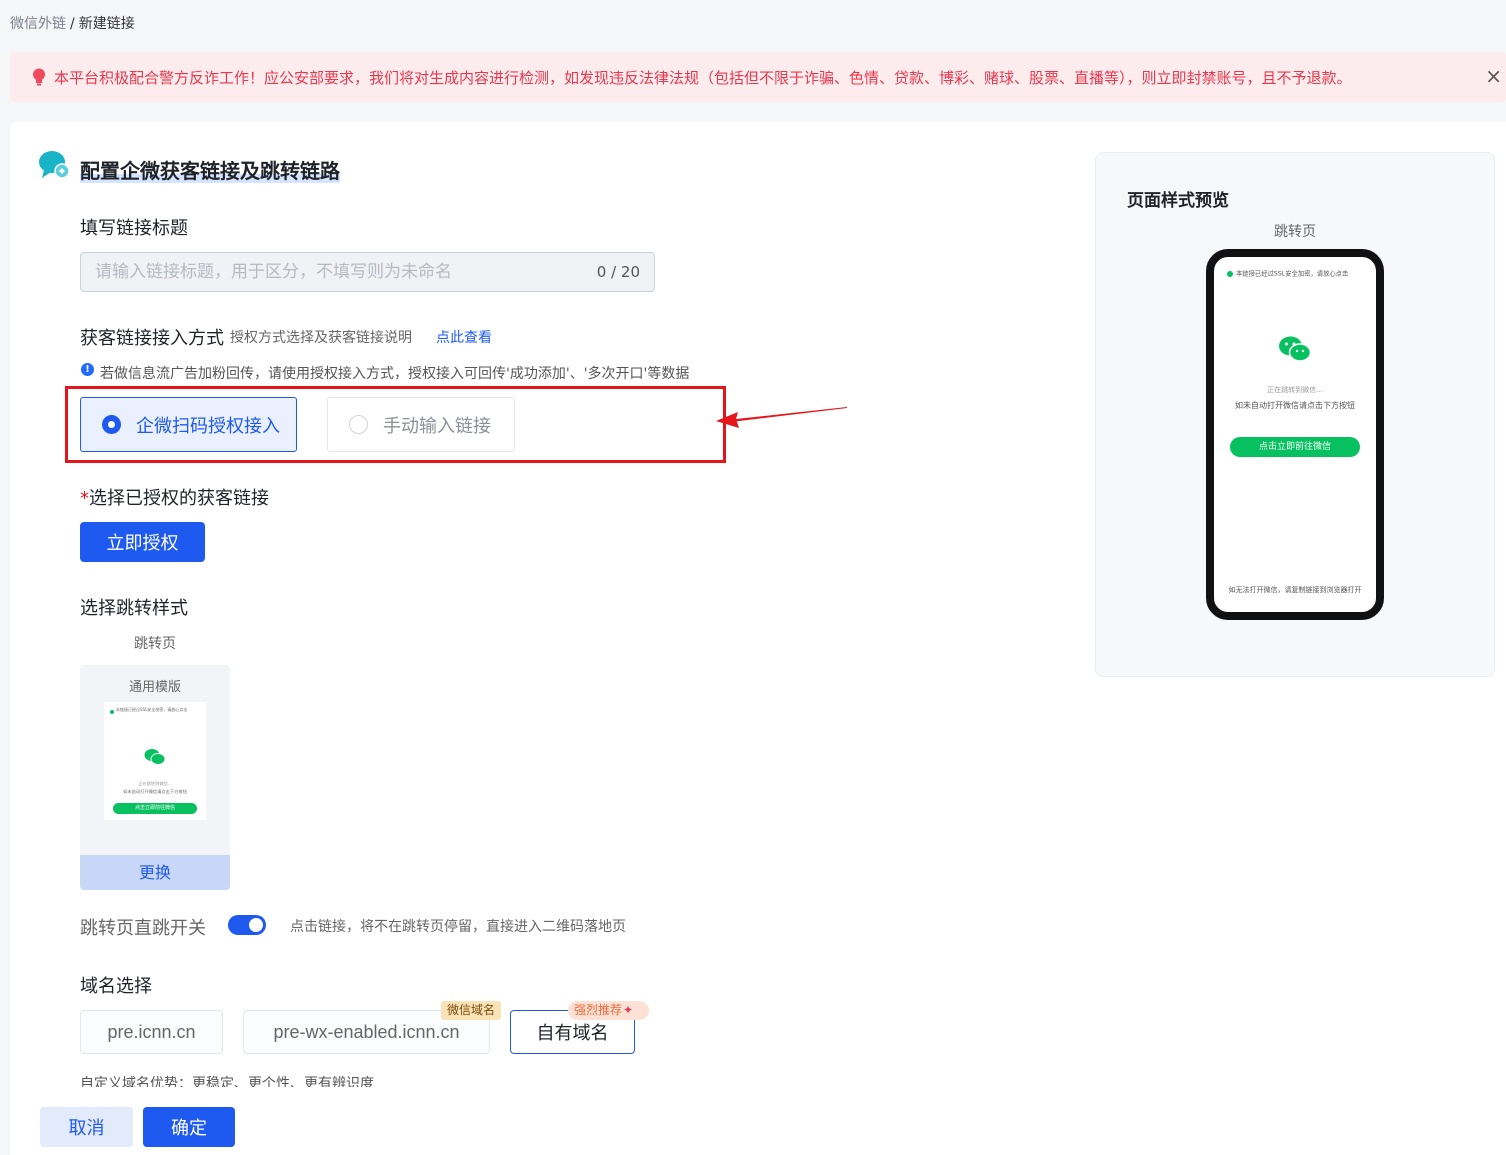  I want to click on breadcrumb-parent: 微信外链, so click(38, 24).